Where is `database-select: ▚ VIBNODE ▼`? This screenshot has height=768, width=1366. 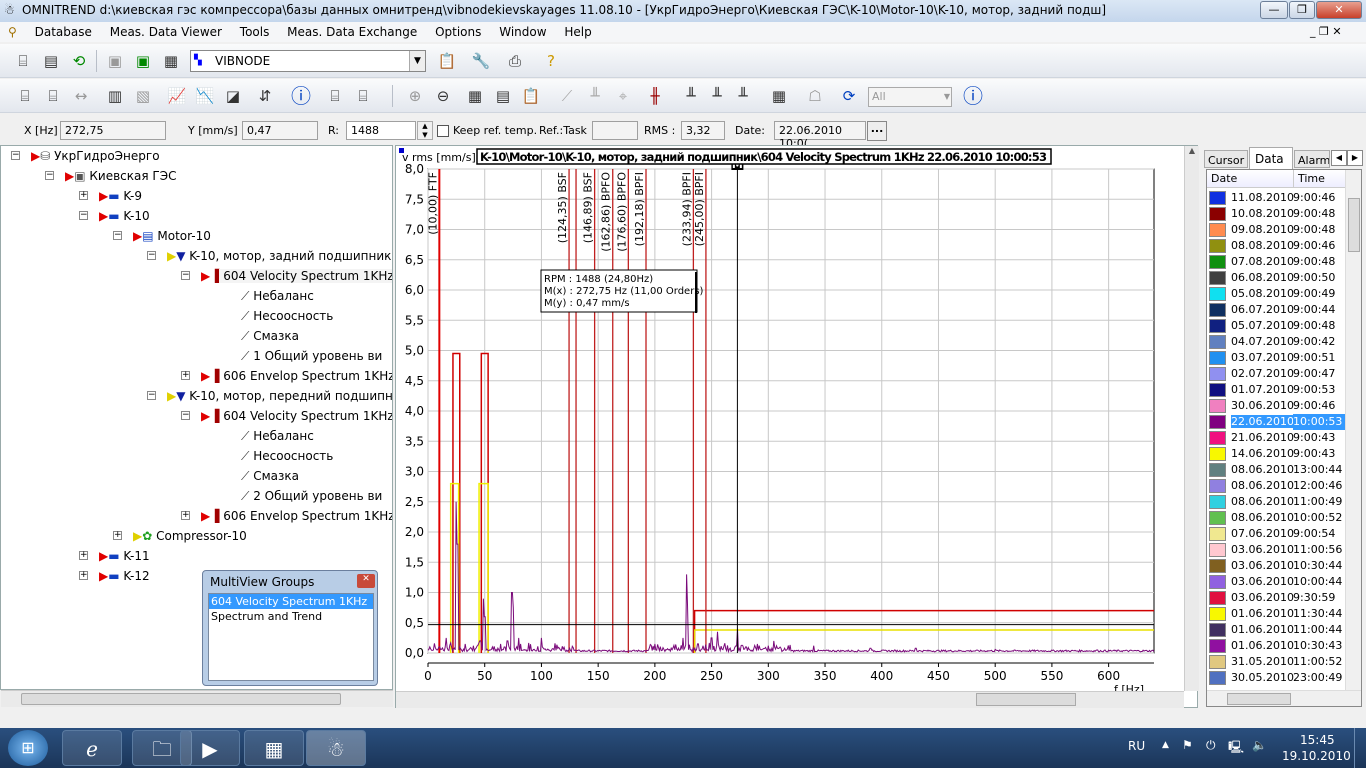 database-select: ▚ VIBNODE ▼ is located at coordinates (308, 61).